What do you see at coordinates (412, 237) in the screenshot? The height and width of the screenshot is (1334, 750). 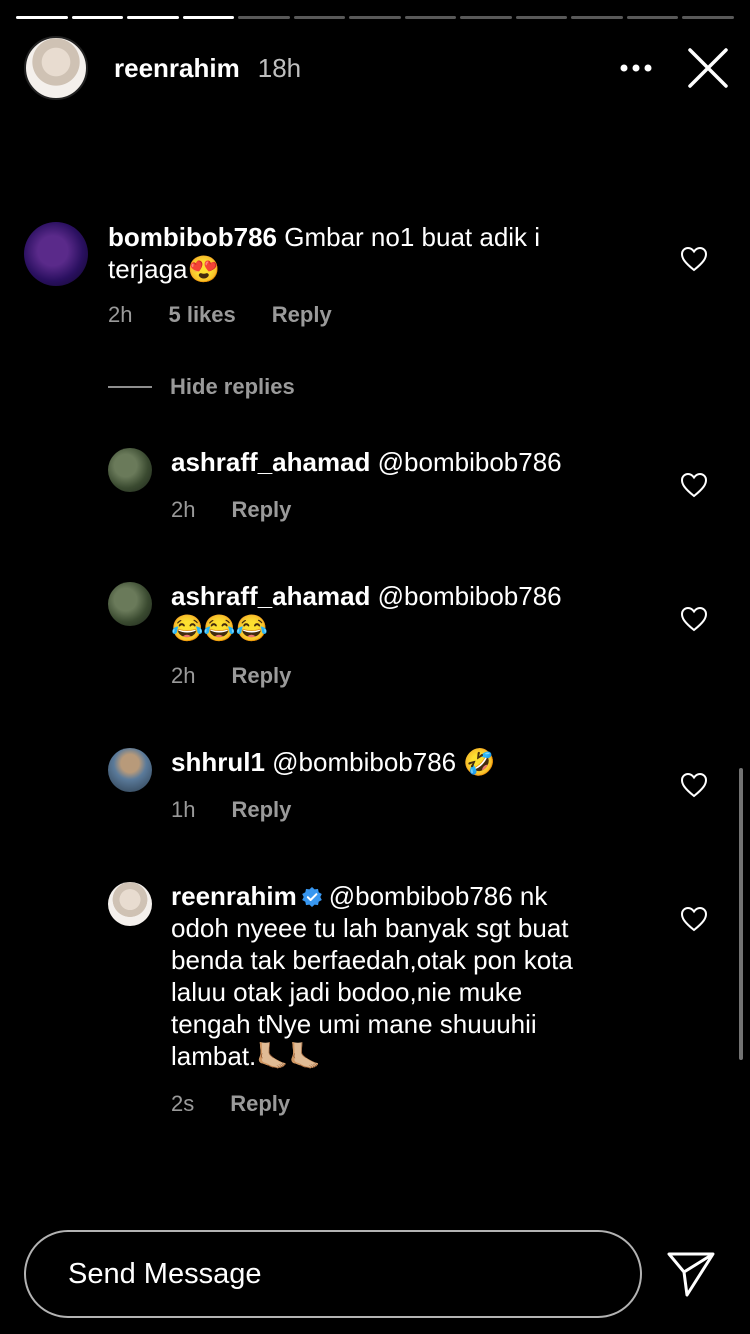 I see `comment-body: Gmbar no1 buat adik i` at bounding box center [412, 237].